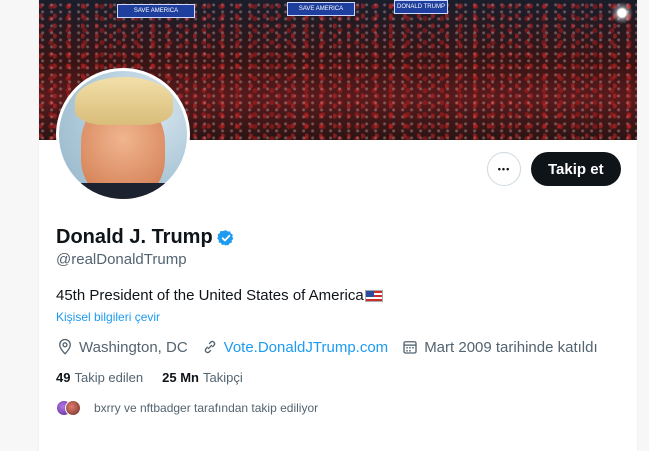 This screenshot has height=451, width=649. Describe the element at coordinates (63, 377) in the screenshot. I see `following-count: 49` at that location.